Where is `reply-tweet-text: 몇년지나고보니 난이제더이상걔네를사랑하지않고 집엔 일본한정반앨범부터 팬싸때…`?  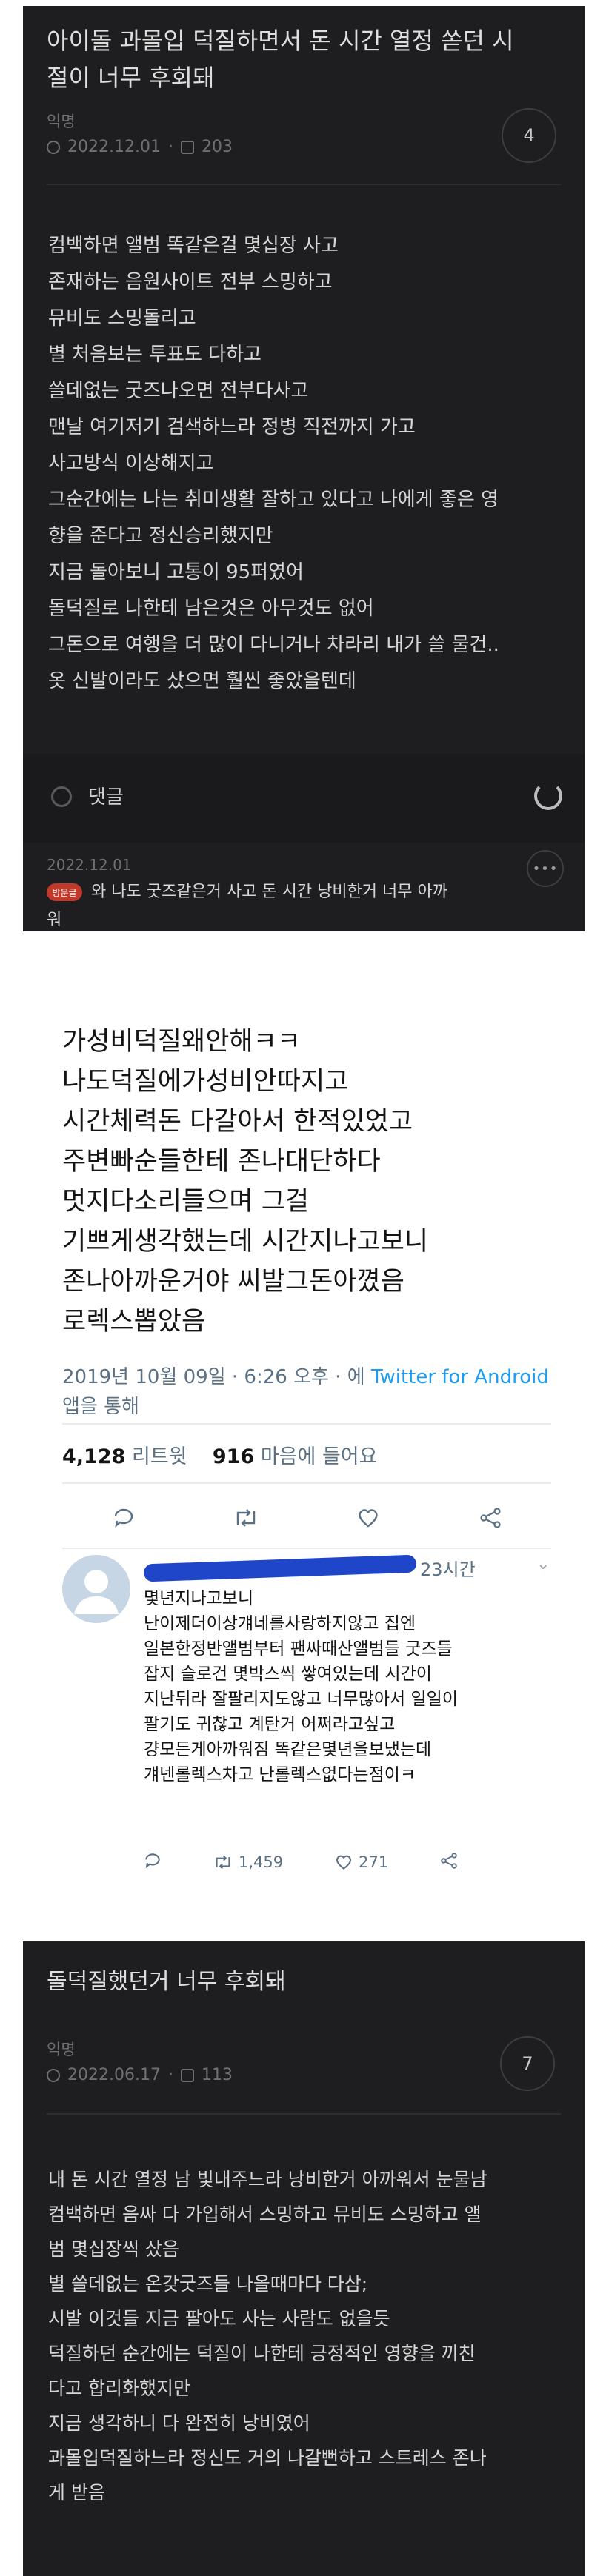
reply-tweet-text: 몇년지나고보니 난이제더이상걔네를사랑하지않고 집엔 일본한정반앨범부터 팬싸때… is located at coordinates (301, 1686).